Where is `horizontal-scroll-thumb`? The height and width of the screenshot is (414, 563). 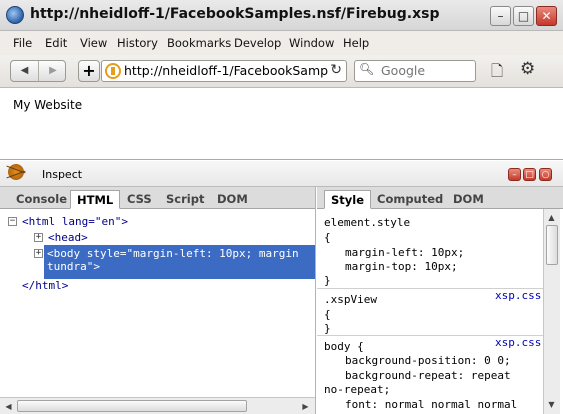 horizontal-scroll-thumb is located at coordinates (132, 406).